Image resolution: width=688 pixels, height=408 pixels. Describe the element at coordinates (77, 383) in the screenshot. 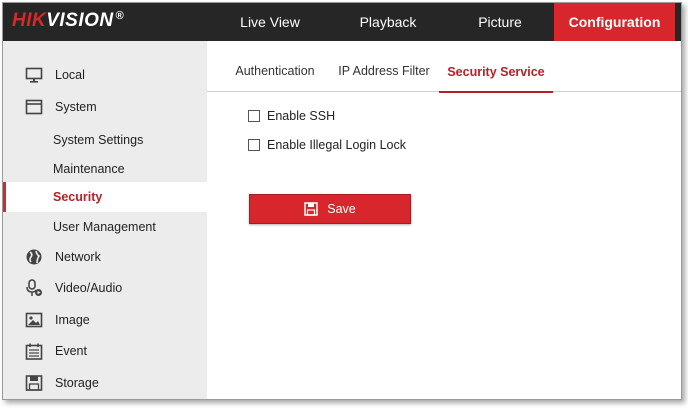

I see `sidebar-item-label: Storage` at that location.